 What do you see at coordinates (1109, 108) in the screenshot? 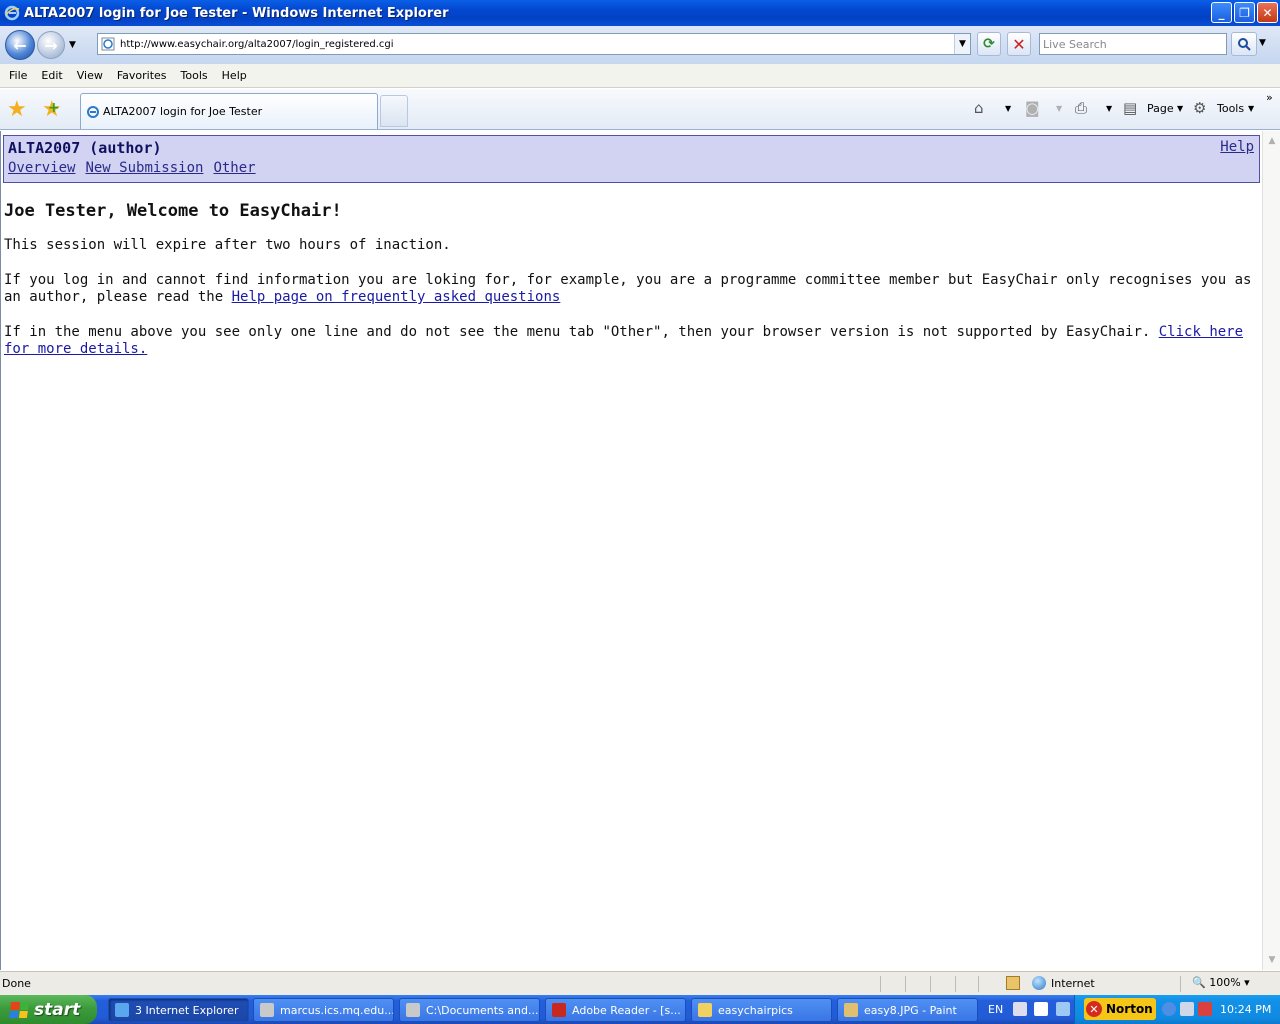
I see `print-dropdown: ▼` at bounding box center [1109, 108].